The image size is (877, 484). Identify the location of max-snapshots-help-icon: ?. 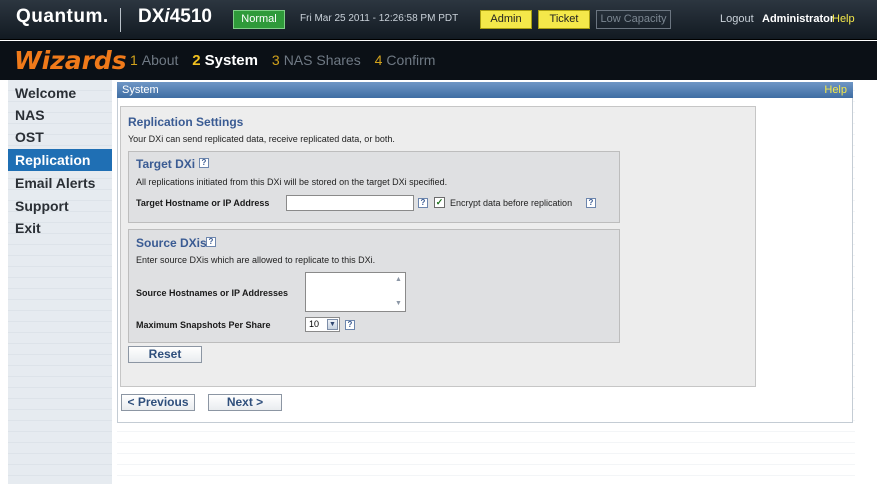
(350, 325).